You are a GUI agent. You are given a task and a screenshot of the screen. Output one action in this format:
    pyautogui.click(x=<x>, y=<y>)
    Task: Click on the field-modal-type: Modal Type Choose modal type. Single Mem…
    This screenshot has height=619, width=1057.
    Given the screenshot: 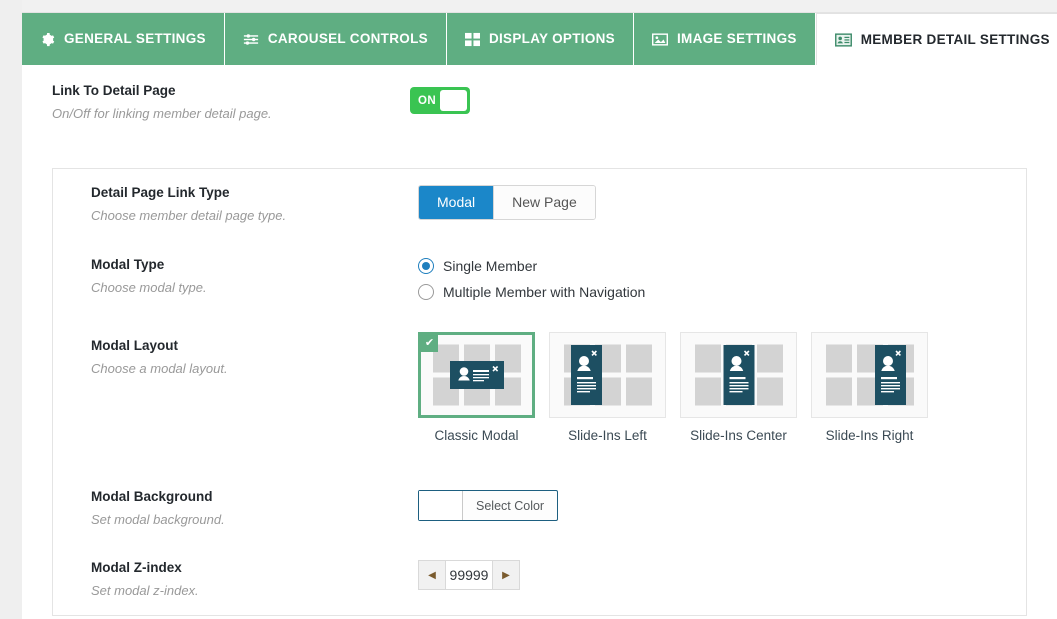 What is the action you would take?
    pyautogui.click(x=539, y=281)
    